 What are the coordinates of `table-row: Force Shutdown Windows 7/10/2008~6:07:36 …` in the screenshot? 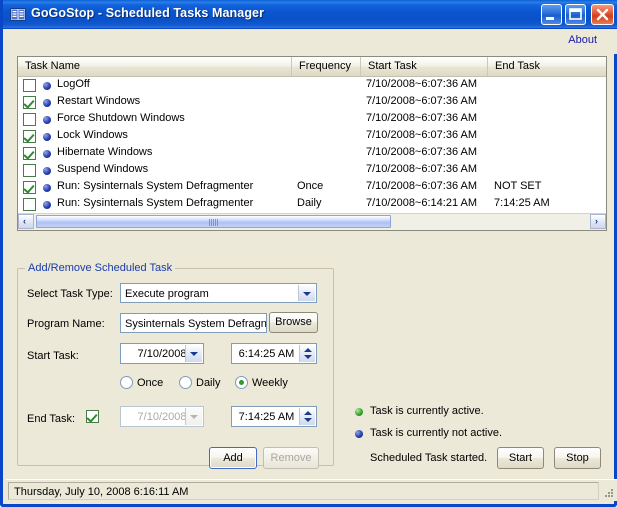 It's located at (312, 119).